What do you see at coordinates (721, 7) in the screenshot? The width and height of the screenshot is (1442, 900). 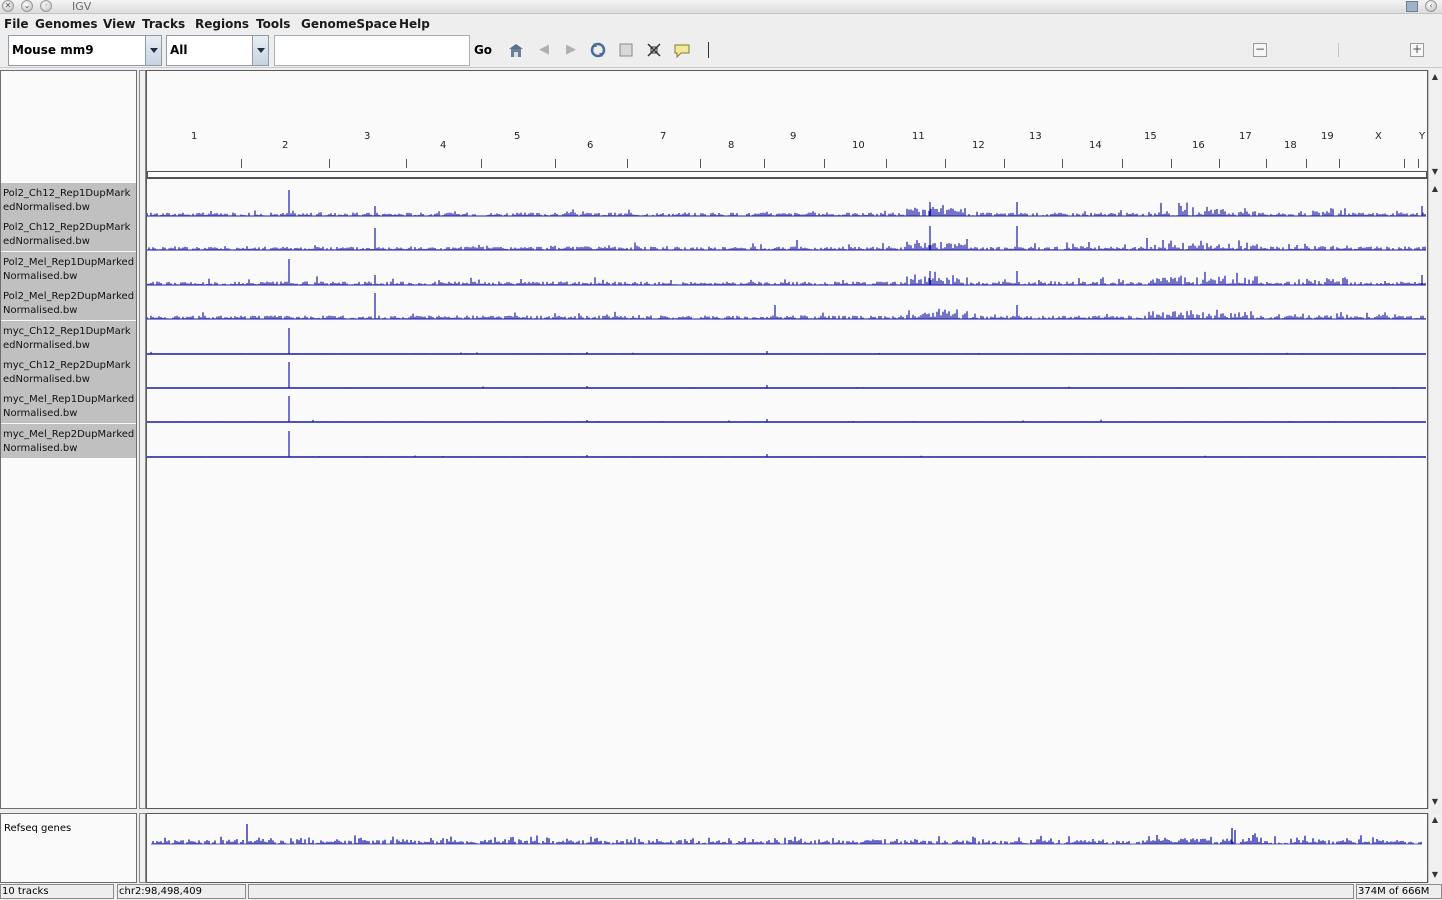 I see `window-titlebar: ✕ ⌄ ◦ IGV ‹` at bounding box center [721, 7].